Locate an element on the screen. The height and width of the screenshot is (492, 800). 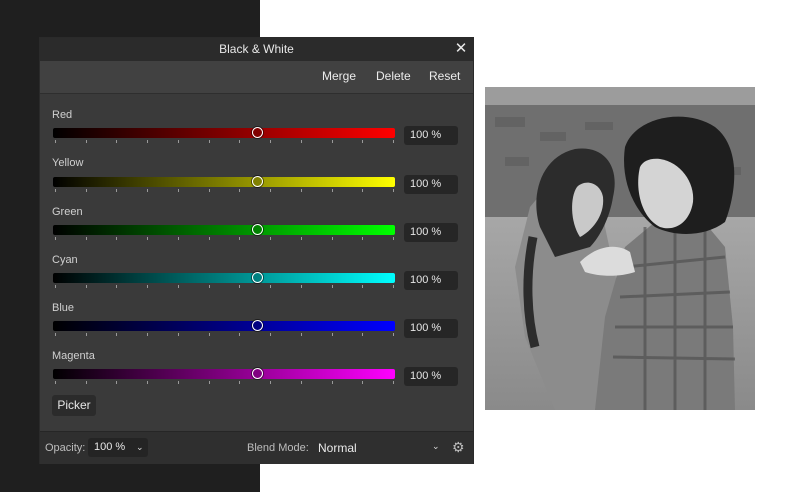
slider-label-green: Green is located at coordinates (67, 212).